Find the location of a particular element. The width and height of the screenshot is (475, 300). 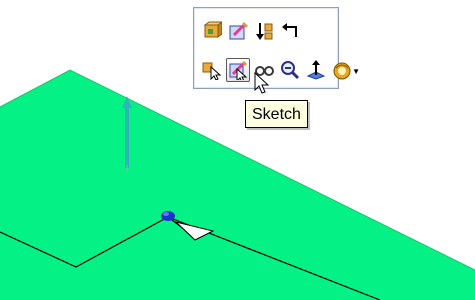

normal-to-icon is located at coordinates (316, 70).